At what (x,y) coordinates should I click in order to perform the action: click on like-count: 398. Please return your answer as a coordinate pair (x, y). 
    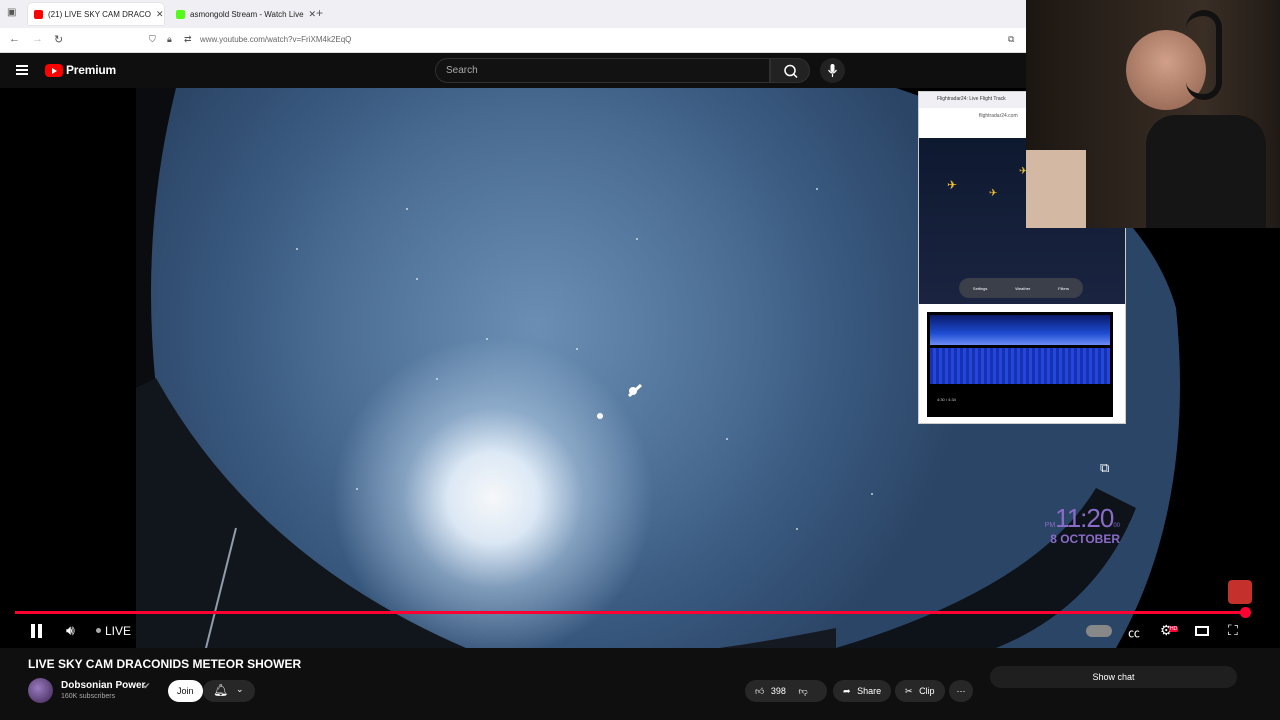
    Looking at the image, I should click on (778, 691).